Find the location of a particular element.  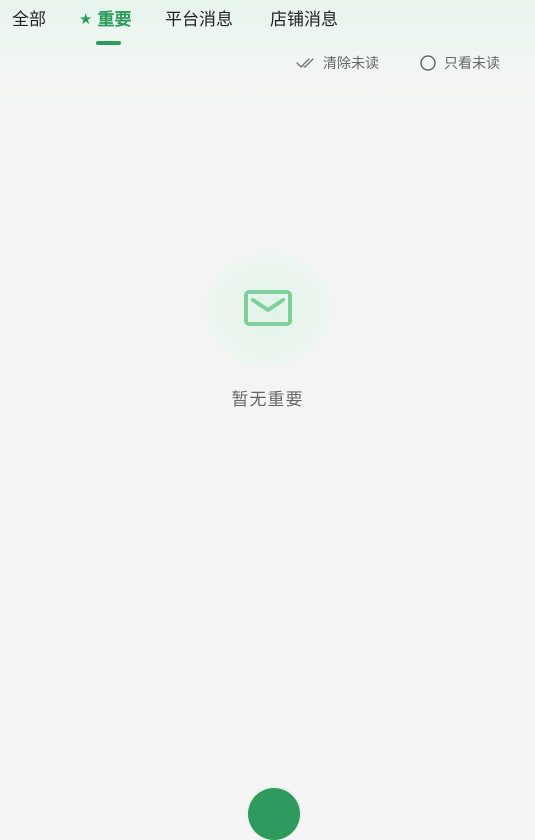

tab-bar: 全部 ★ 重要 平台消息 店铺消息 is located at coordinates (267, 23).